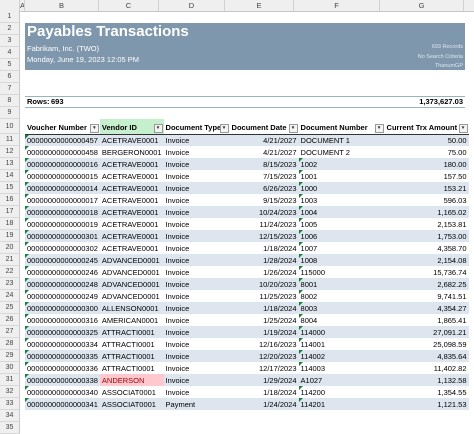  What do you see at coordinates (131, 152) in the screenshot?
I see `vendor-id-cell: BERGERON0001` at bounding box center [131, 152].